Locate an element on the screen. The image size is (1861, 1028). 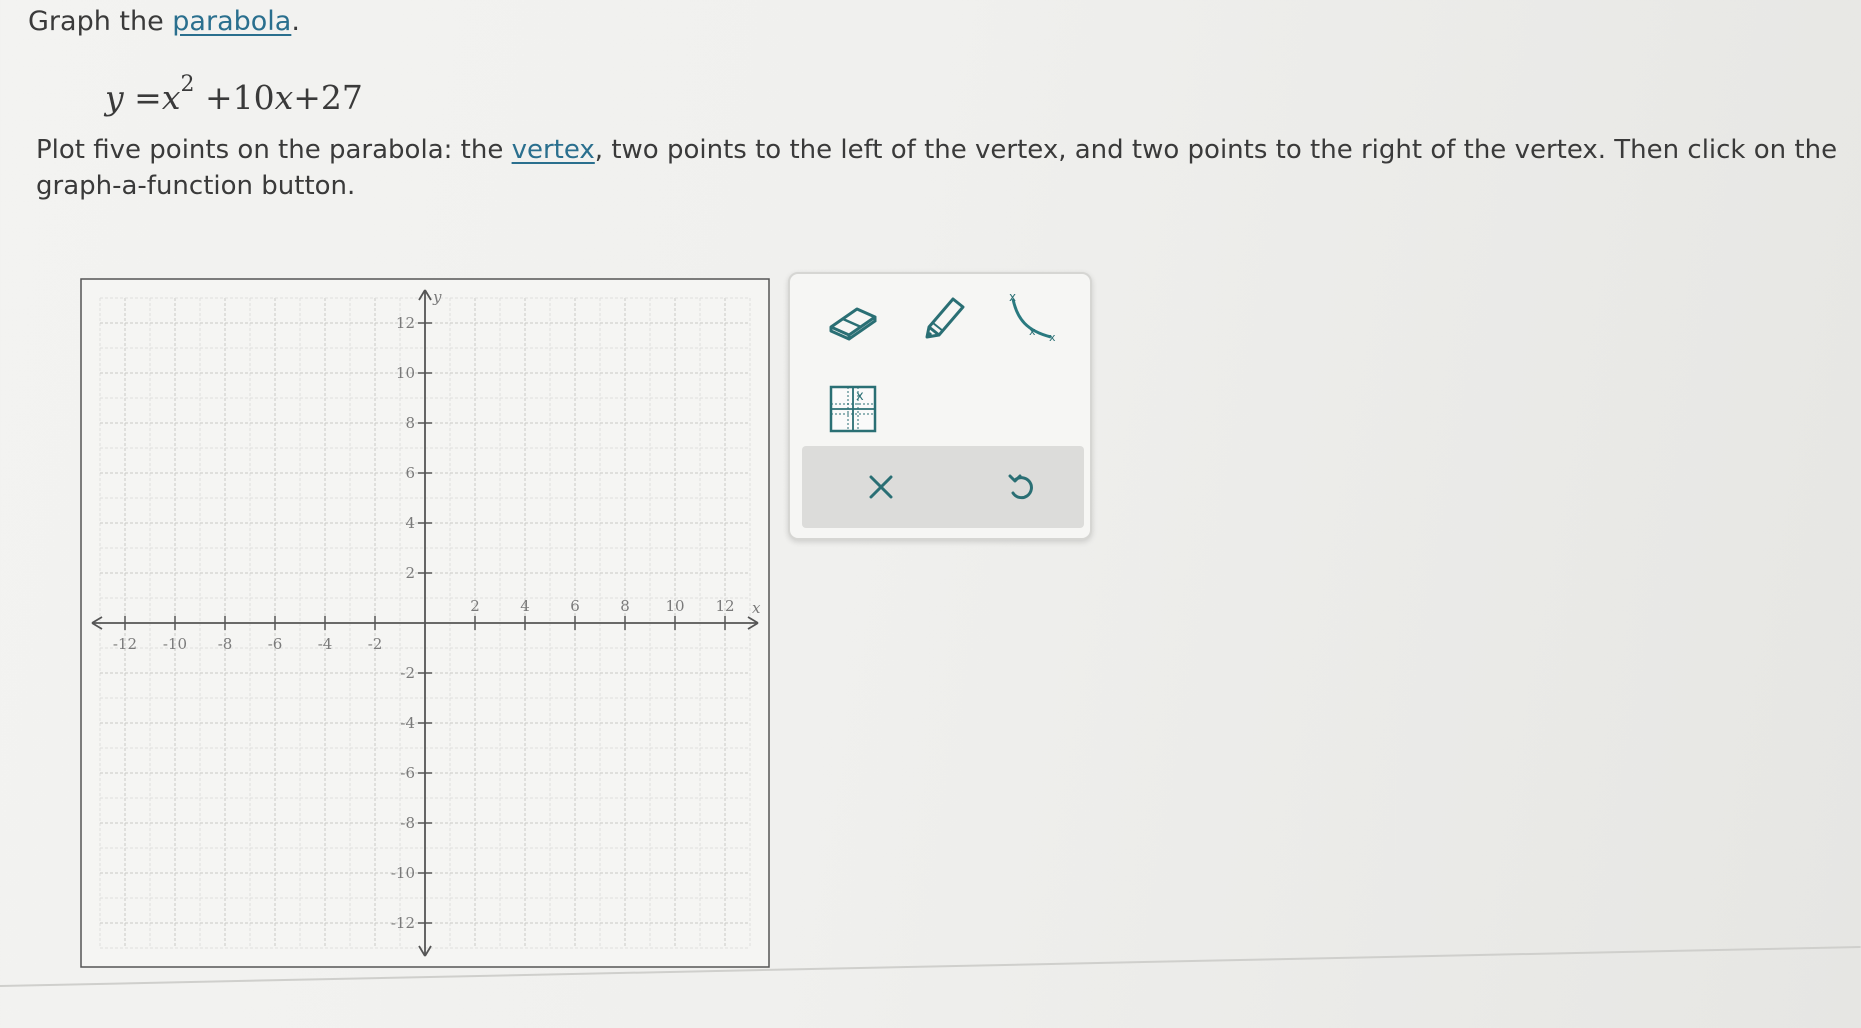
x-tick-label: -12 is located at coordinates (125, 644).